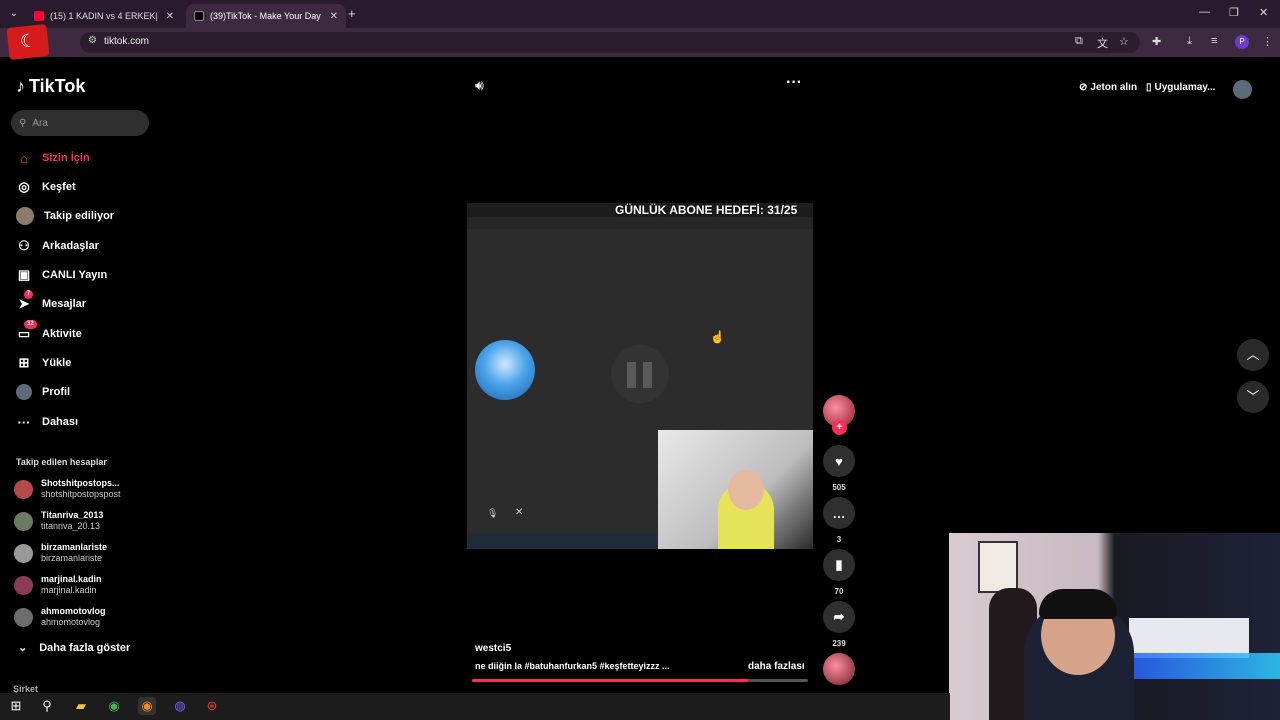 Image resolution: width=1280 pixels, height=720 pixels. I want to click on browser-tab-youtube: (15) 1 KADIN vs 4 ERKEK| KIYAFET ✕, so click(104, 16).